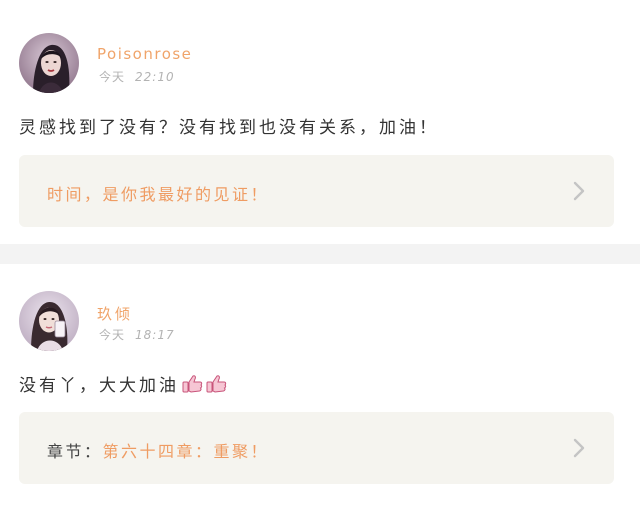 The image size is (640, 505). I want to click on time-value: 18:17, so click(155, 335).